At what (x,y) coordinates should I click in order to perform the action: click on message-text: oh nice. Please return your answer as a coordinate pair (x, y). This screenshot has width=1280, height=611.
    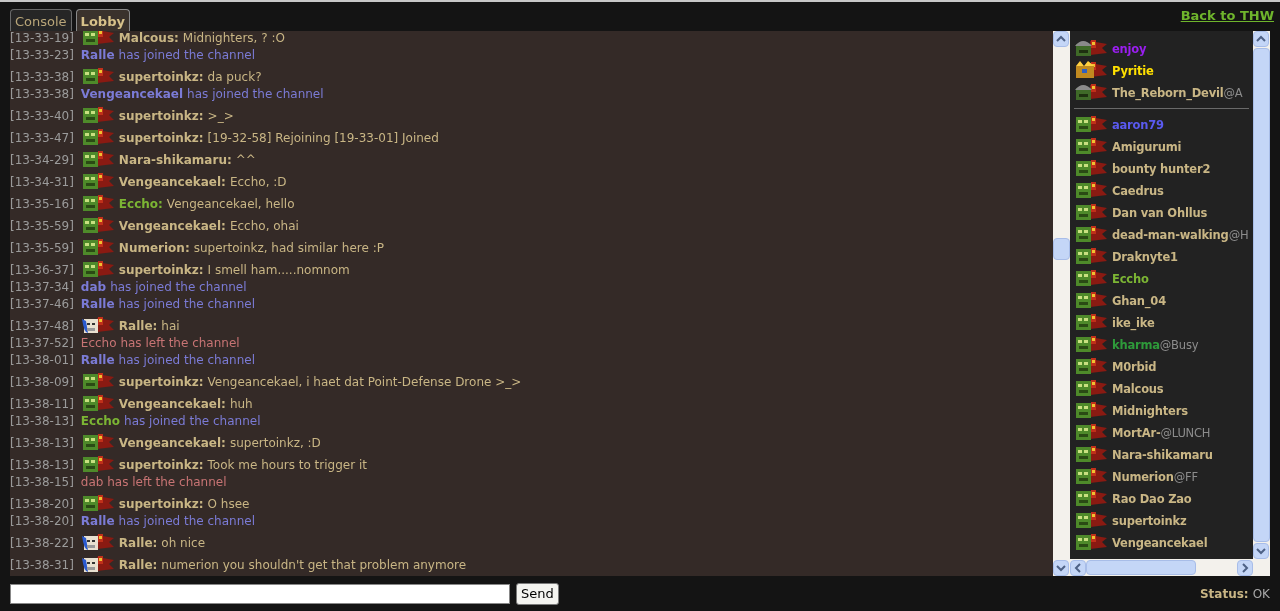
    Looking at the image, I should click on (183, 543).